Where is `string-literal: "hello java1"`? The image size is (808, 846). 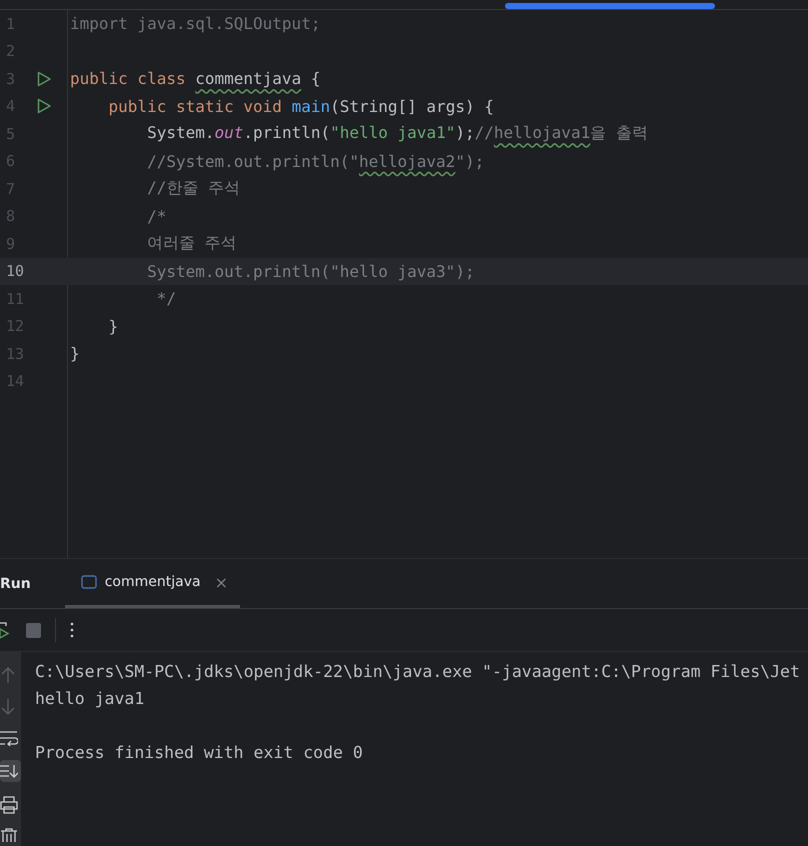 string-literal: "hello java1" is located at coordinates (393, 132).